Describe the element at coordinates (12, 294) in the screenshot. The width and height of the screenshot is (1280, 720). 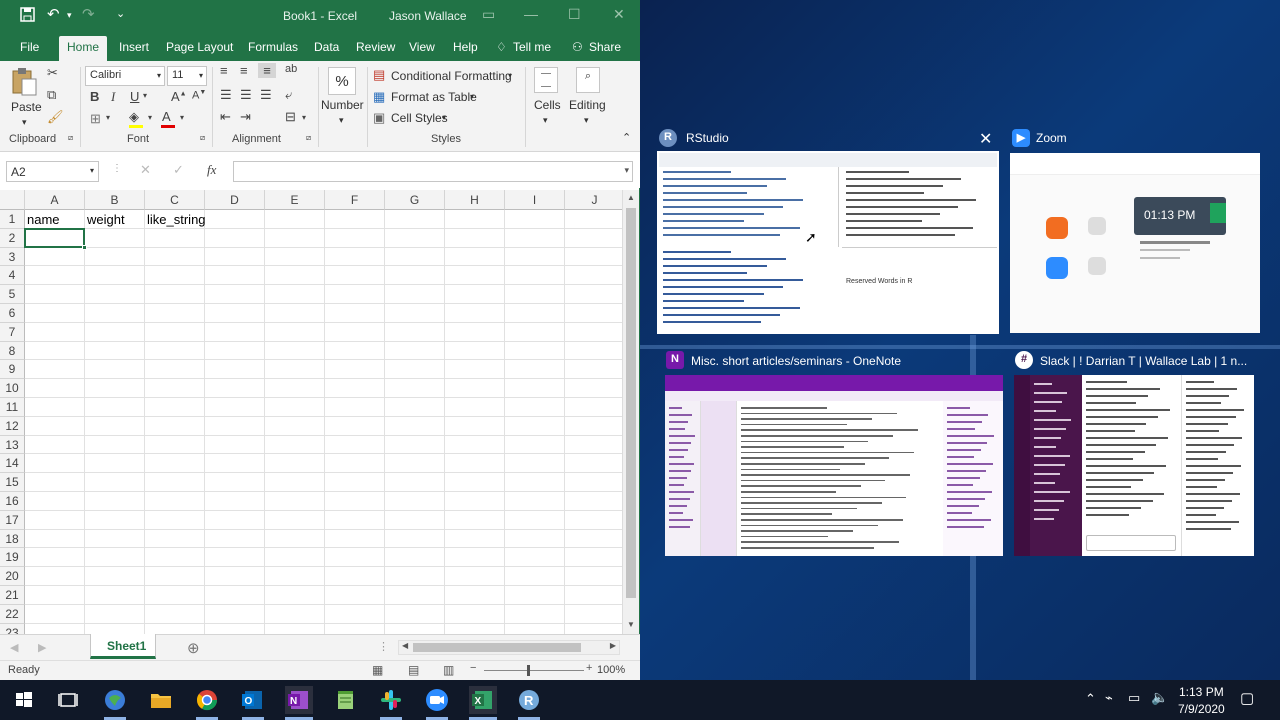
I see `row-header-5: 5` at that location.